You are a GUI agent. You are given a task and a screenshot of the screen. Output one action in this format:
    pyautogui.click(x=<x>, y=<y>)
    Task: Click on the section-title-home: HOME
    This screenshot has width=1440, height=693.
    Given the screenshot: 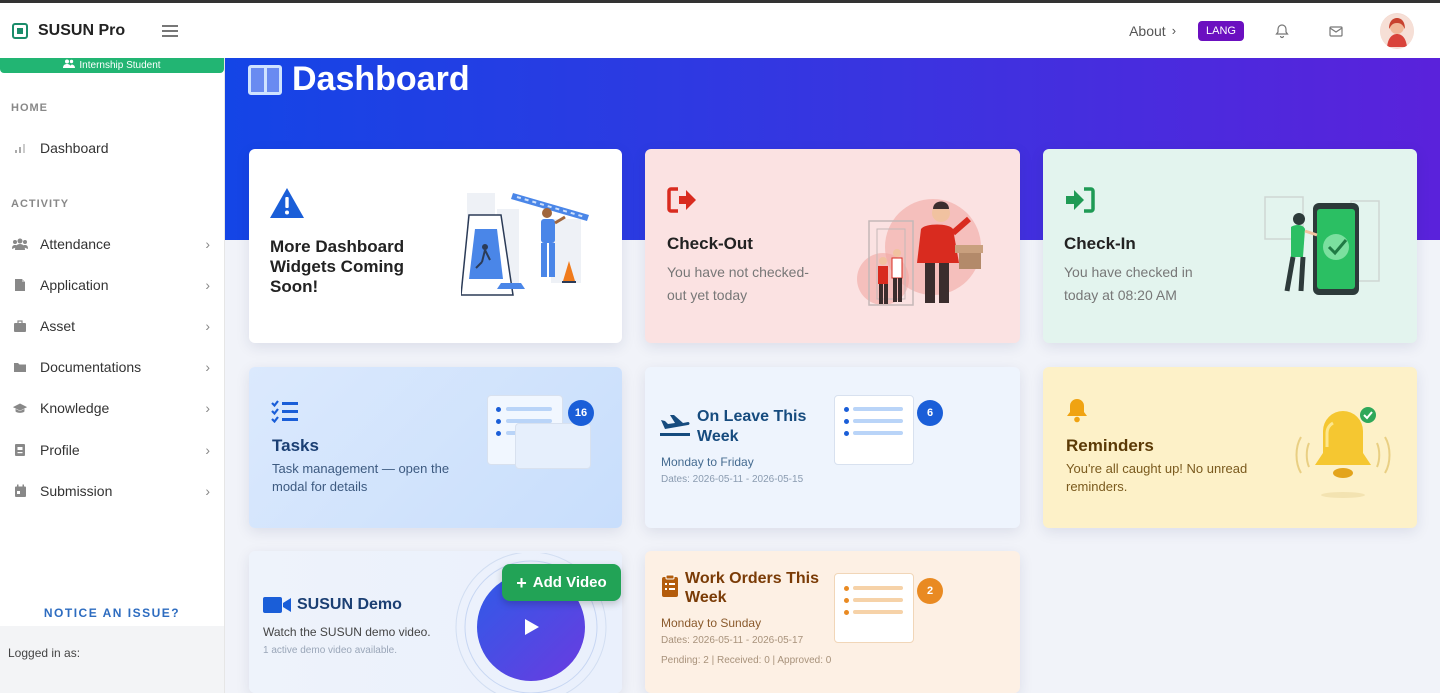 What is the action you would take?
    pyautogui.click(x=29, y=108)
    